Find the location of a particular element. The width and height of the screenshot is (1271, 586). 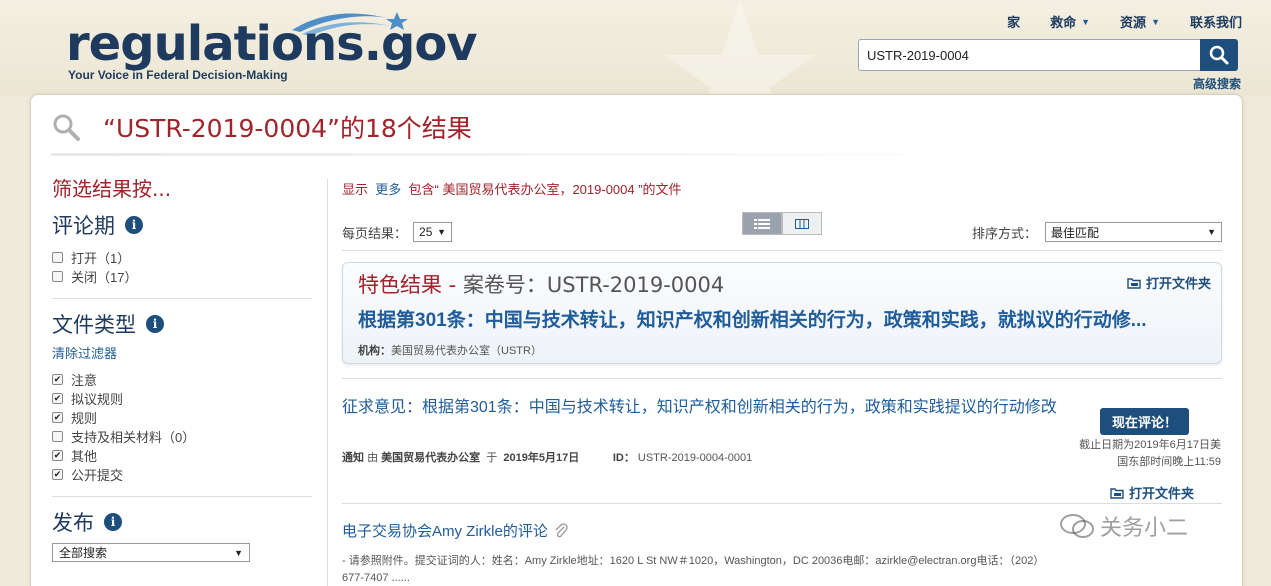

featured-agency: 机构：美国贸易代表办公室（USTR） is located at coordinates (450, 351).